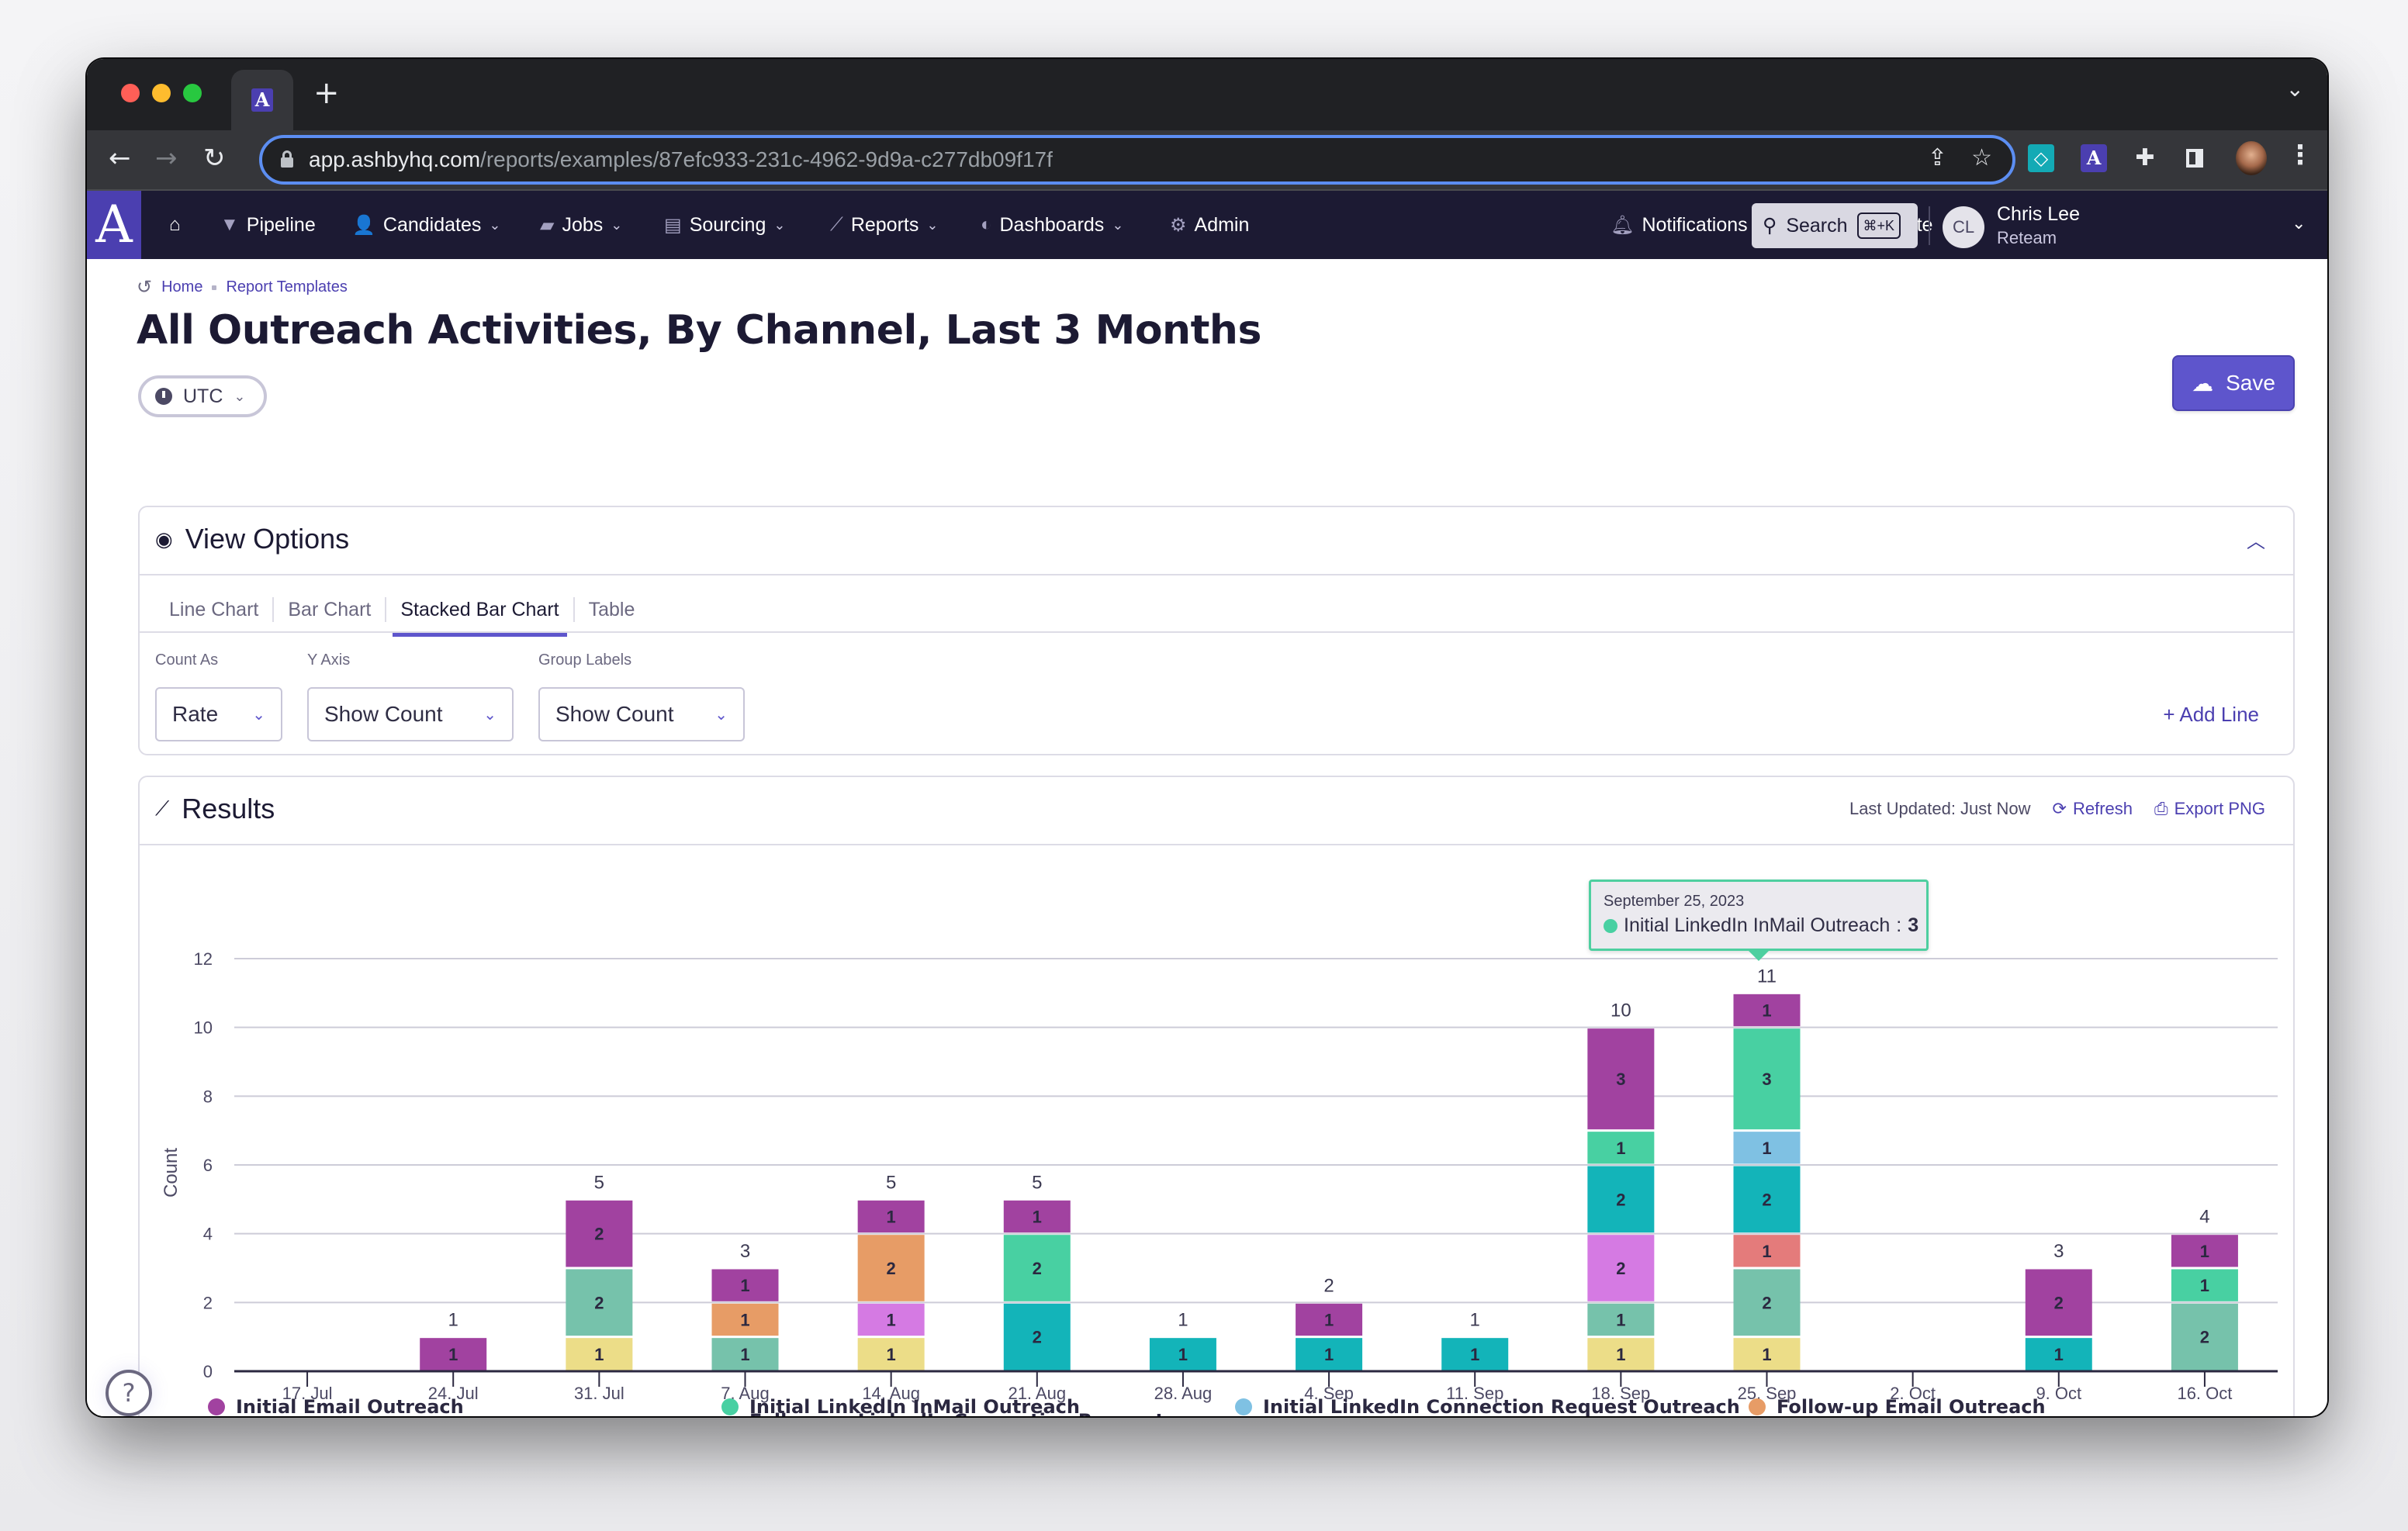 This screenshot has height=1531, width=2408. What do you see at coordinates (426, 225) in the screenshot?
I see `nav-candidates: 👤 Candidates ⌄` at bounding box center [426, 225].